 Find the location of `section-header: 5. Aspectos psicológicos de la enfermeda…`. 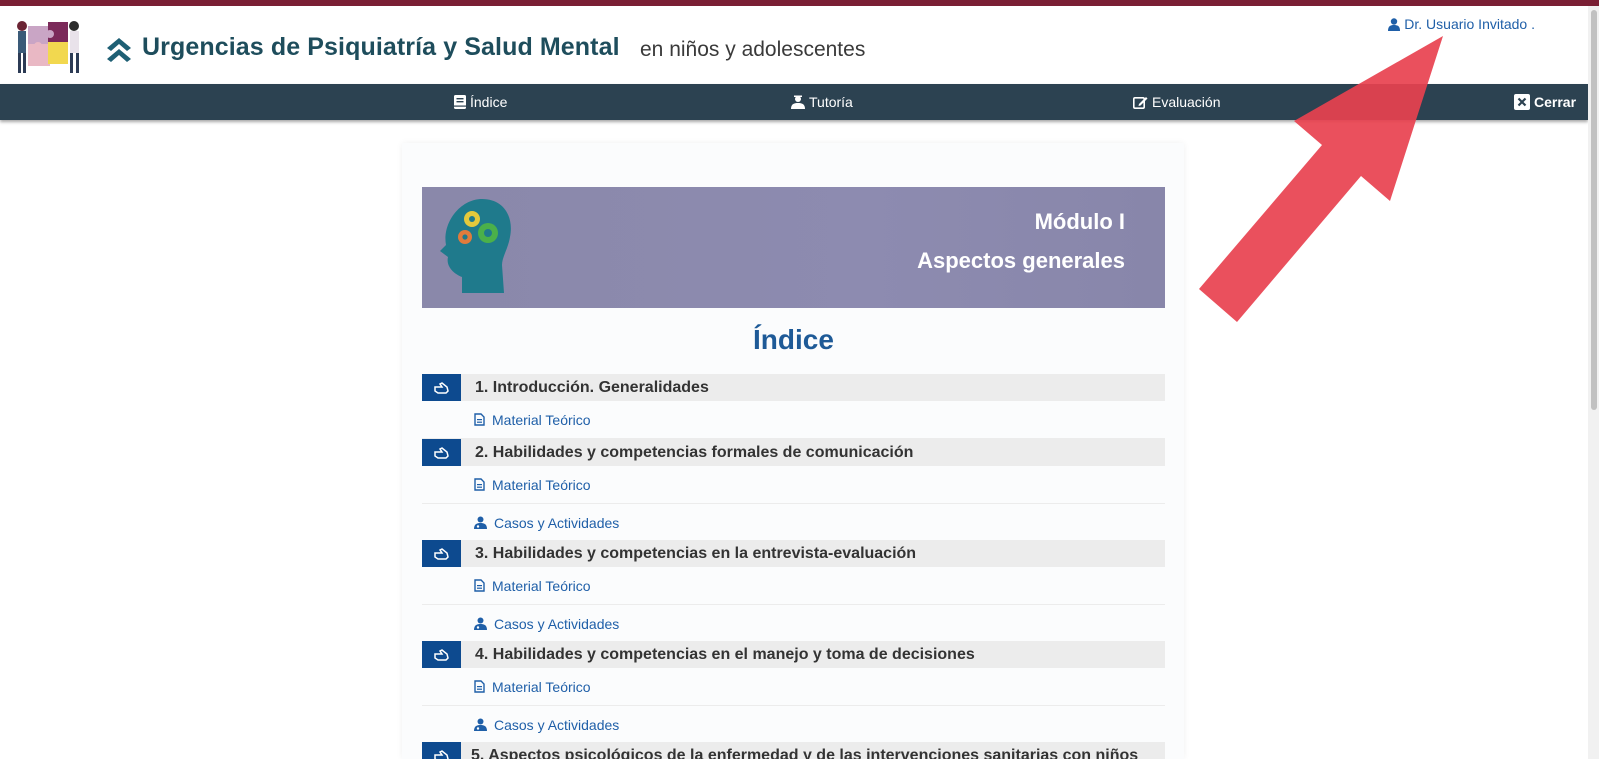

section-header: 5. Aspectos psicológicos de la enfermeda… is located at coordinates (793, 750).